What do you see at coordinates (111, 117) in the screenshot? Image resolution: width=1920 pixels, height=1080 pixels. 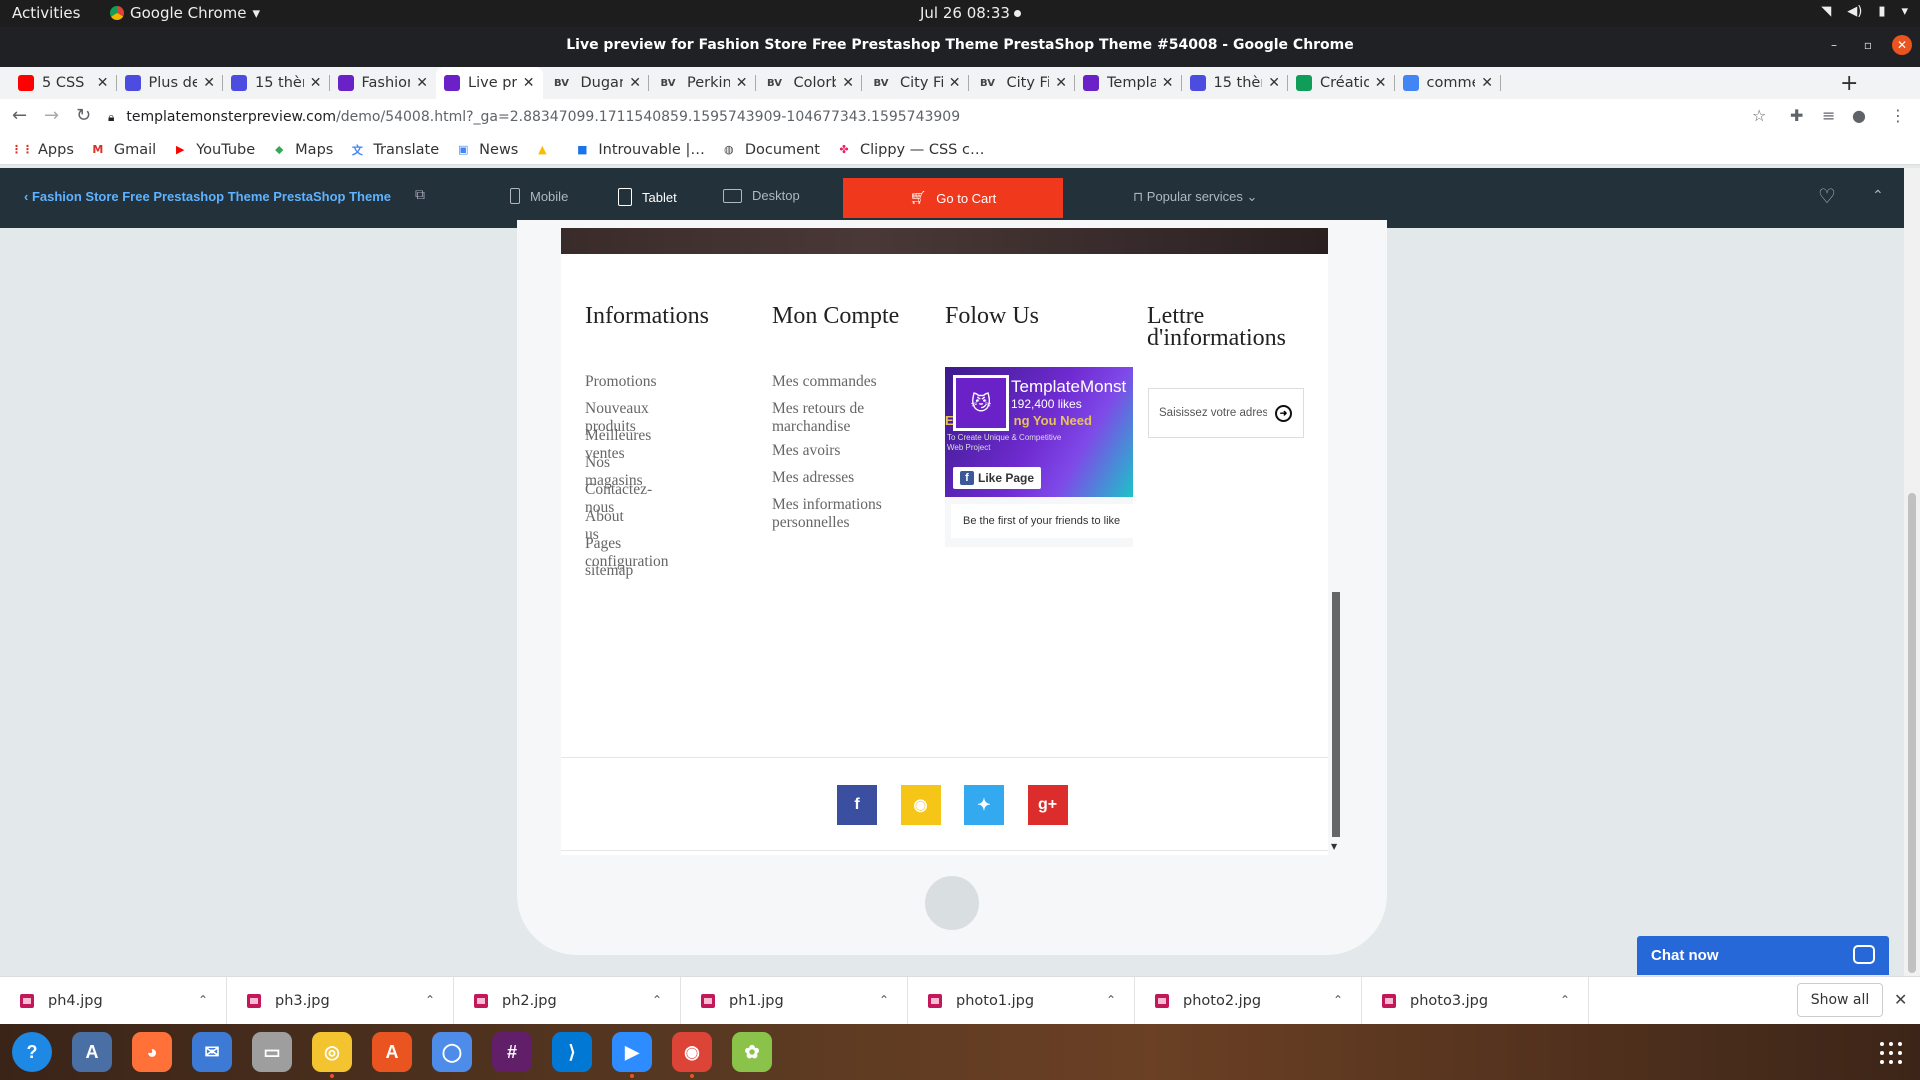 I see `lock-icon: 🔒︎` at bounding box center [111, 117].